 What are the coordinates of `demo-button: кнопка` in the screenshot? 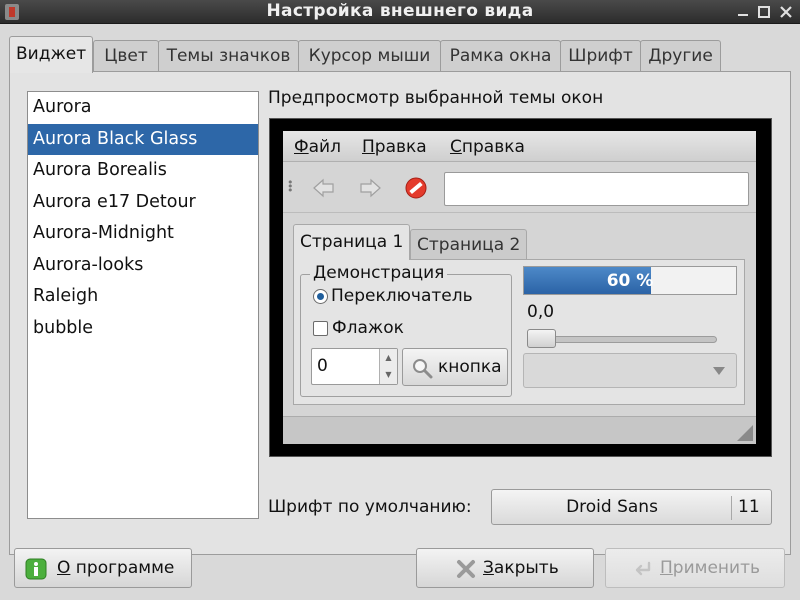 It's located at (455, 367).